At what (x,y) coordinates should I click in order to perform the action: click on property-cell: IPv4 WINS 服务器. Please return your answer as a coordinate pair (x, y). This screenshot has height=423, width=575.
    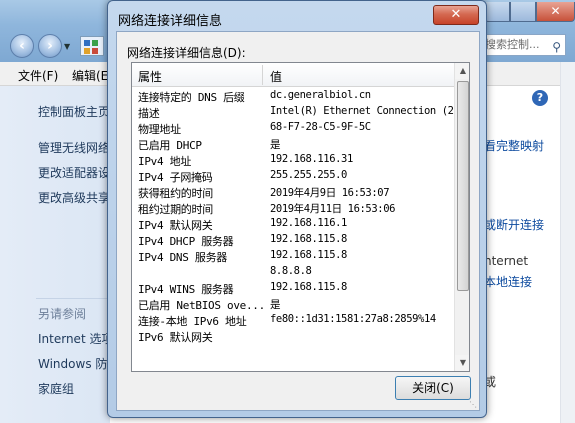
    Looking at the image, I should click on (186, 289).